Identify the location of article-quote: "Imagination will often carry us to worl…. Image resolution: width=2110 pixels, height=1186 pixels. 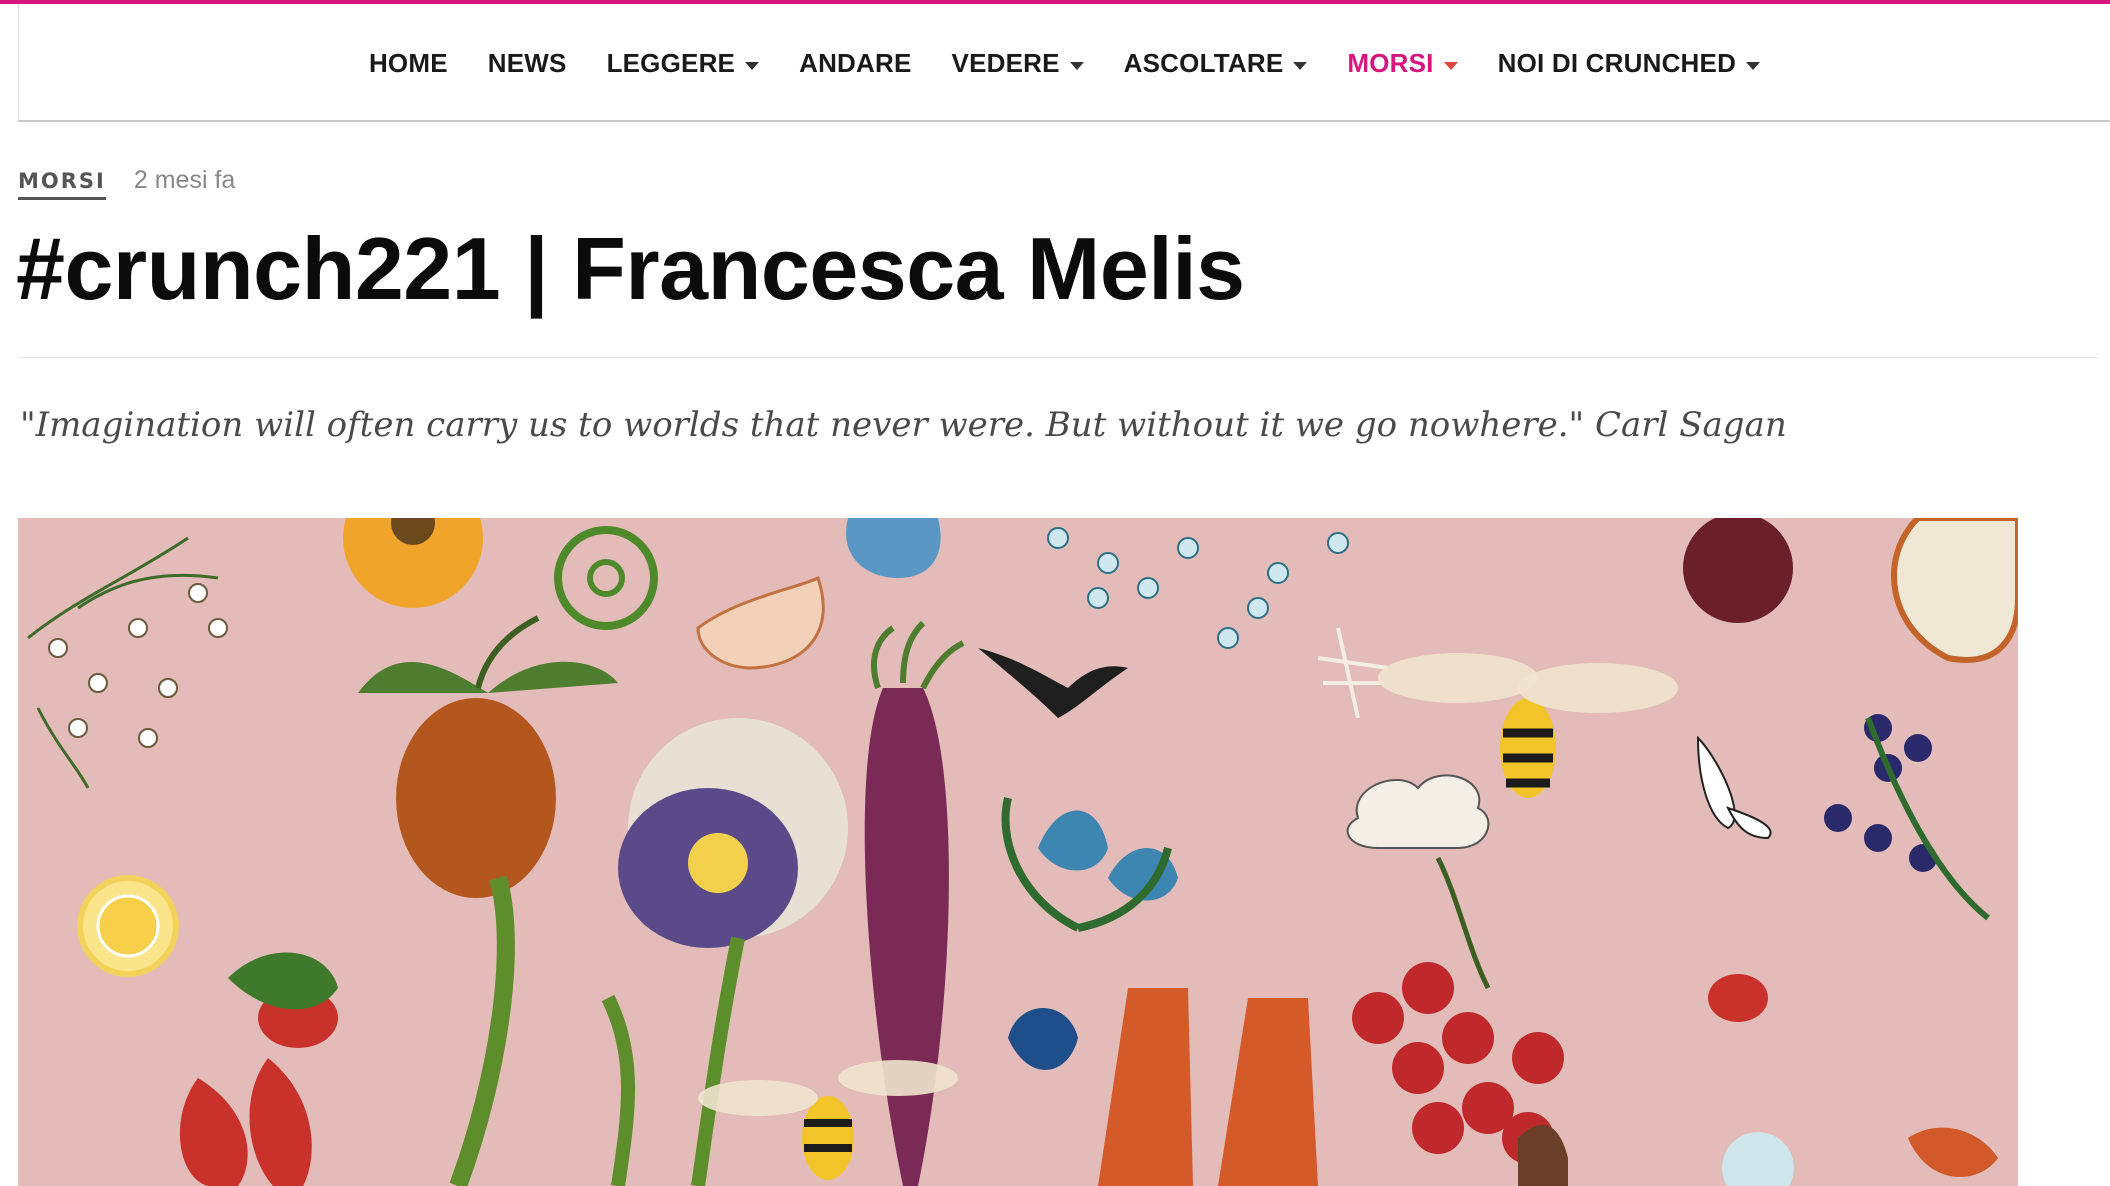
(903, 425).